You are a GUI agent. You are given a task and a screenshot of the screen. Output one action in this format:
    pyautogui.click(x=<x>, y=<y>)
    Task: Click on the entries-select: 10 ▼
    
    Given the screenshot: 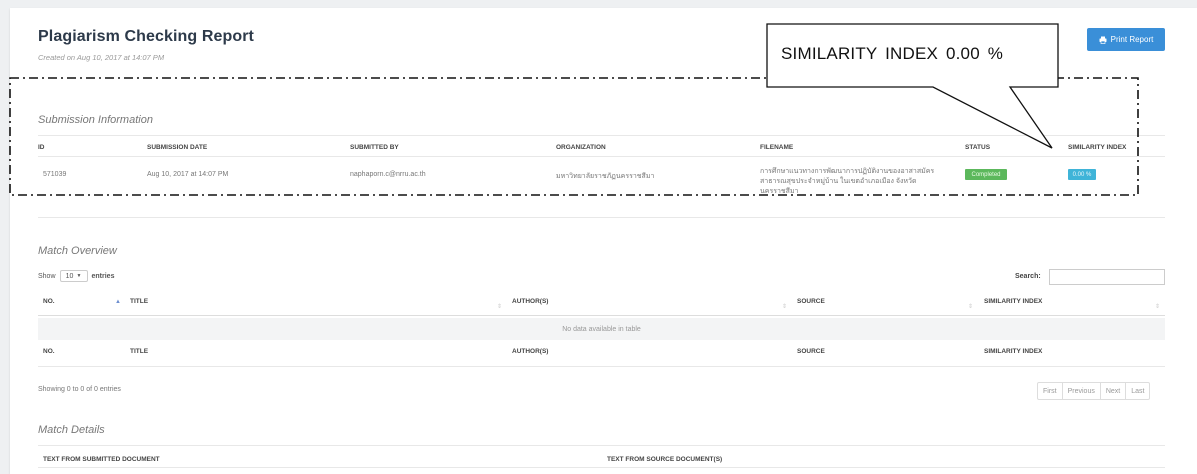 What is the action you would take?
    pyautogui.click(x=73, y=276)
    